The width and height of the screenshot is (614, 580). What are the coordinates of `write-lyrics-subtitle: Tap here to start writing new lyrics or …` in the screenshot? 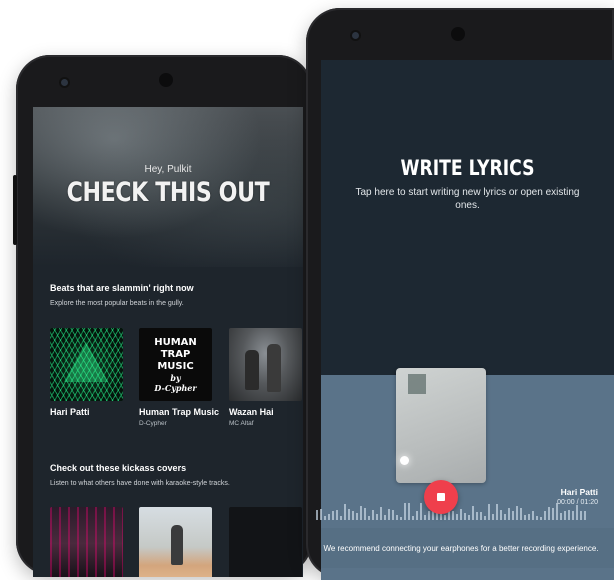 It's located at (467, 199).